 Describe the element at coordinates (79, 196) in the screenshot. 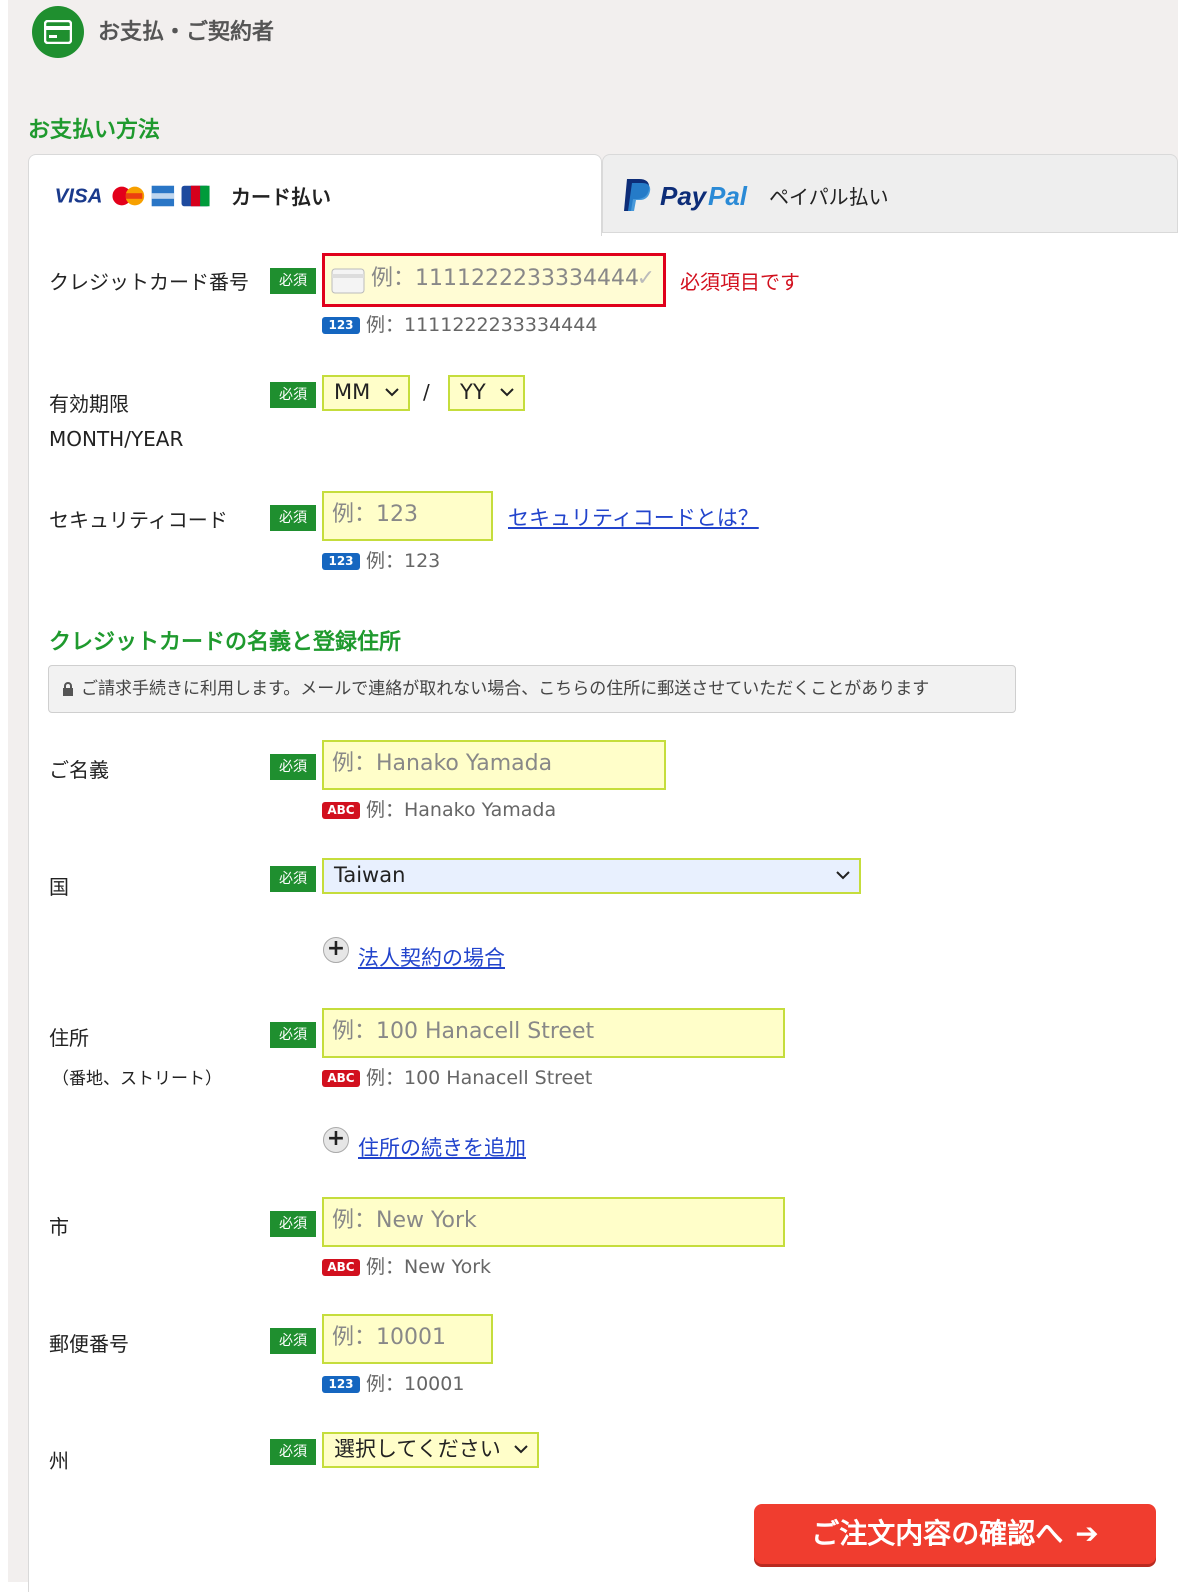

I see `svg-text: VISA` at that location.